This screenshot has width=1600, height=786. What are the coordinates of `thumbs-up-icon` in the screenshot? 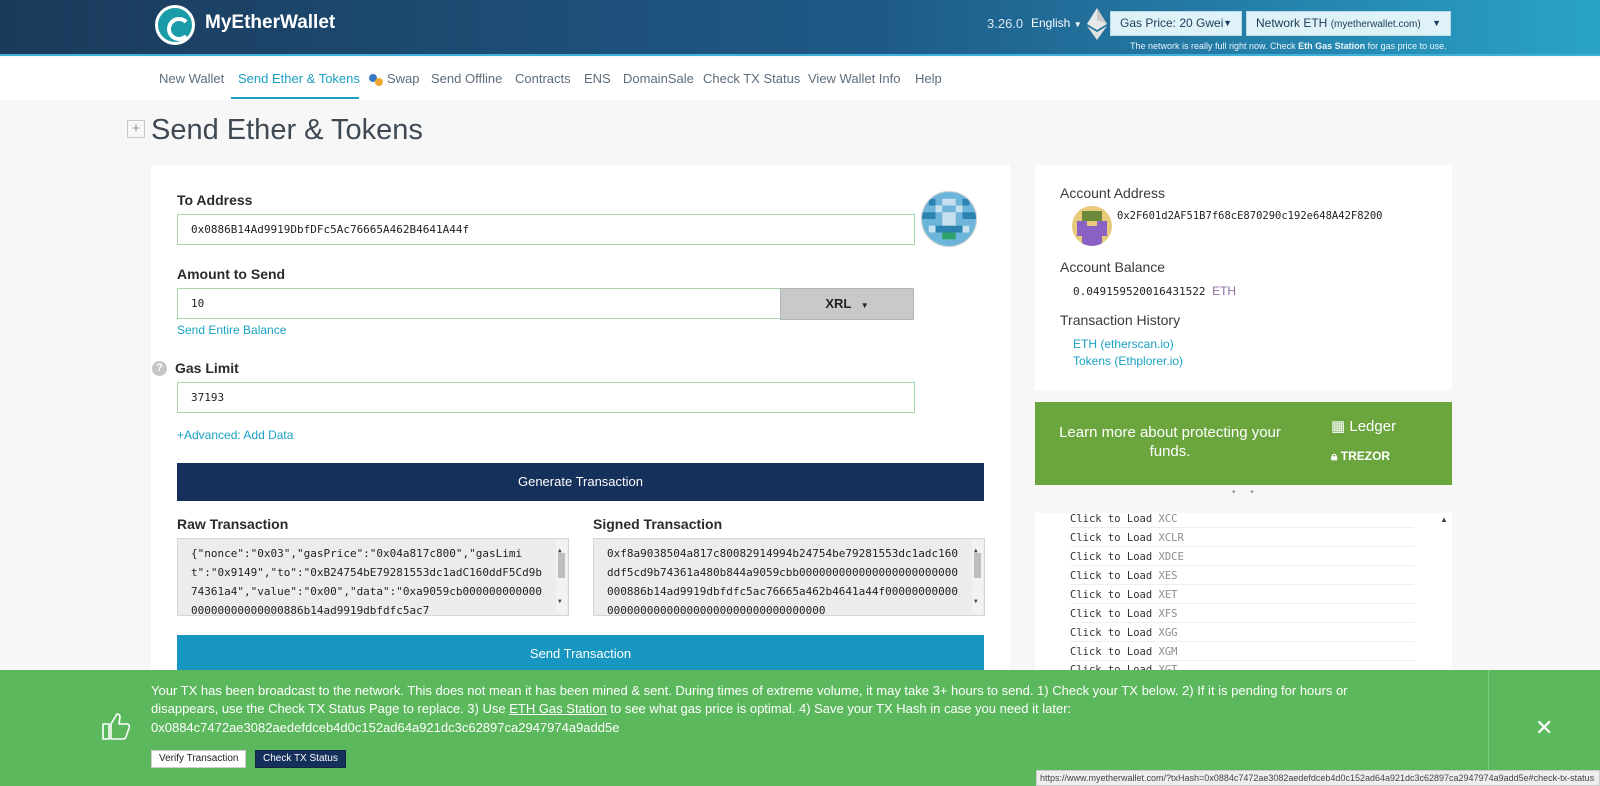 It's located at (116, 726).